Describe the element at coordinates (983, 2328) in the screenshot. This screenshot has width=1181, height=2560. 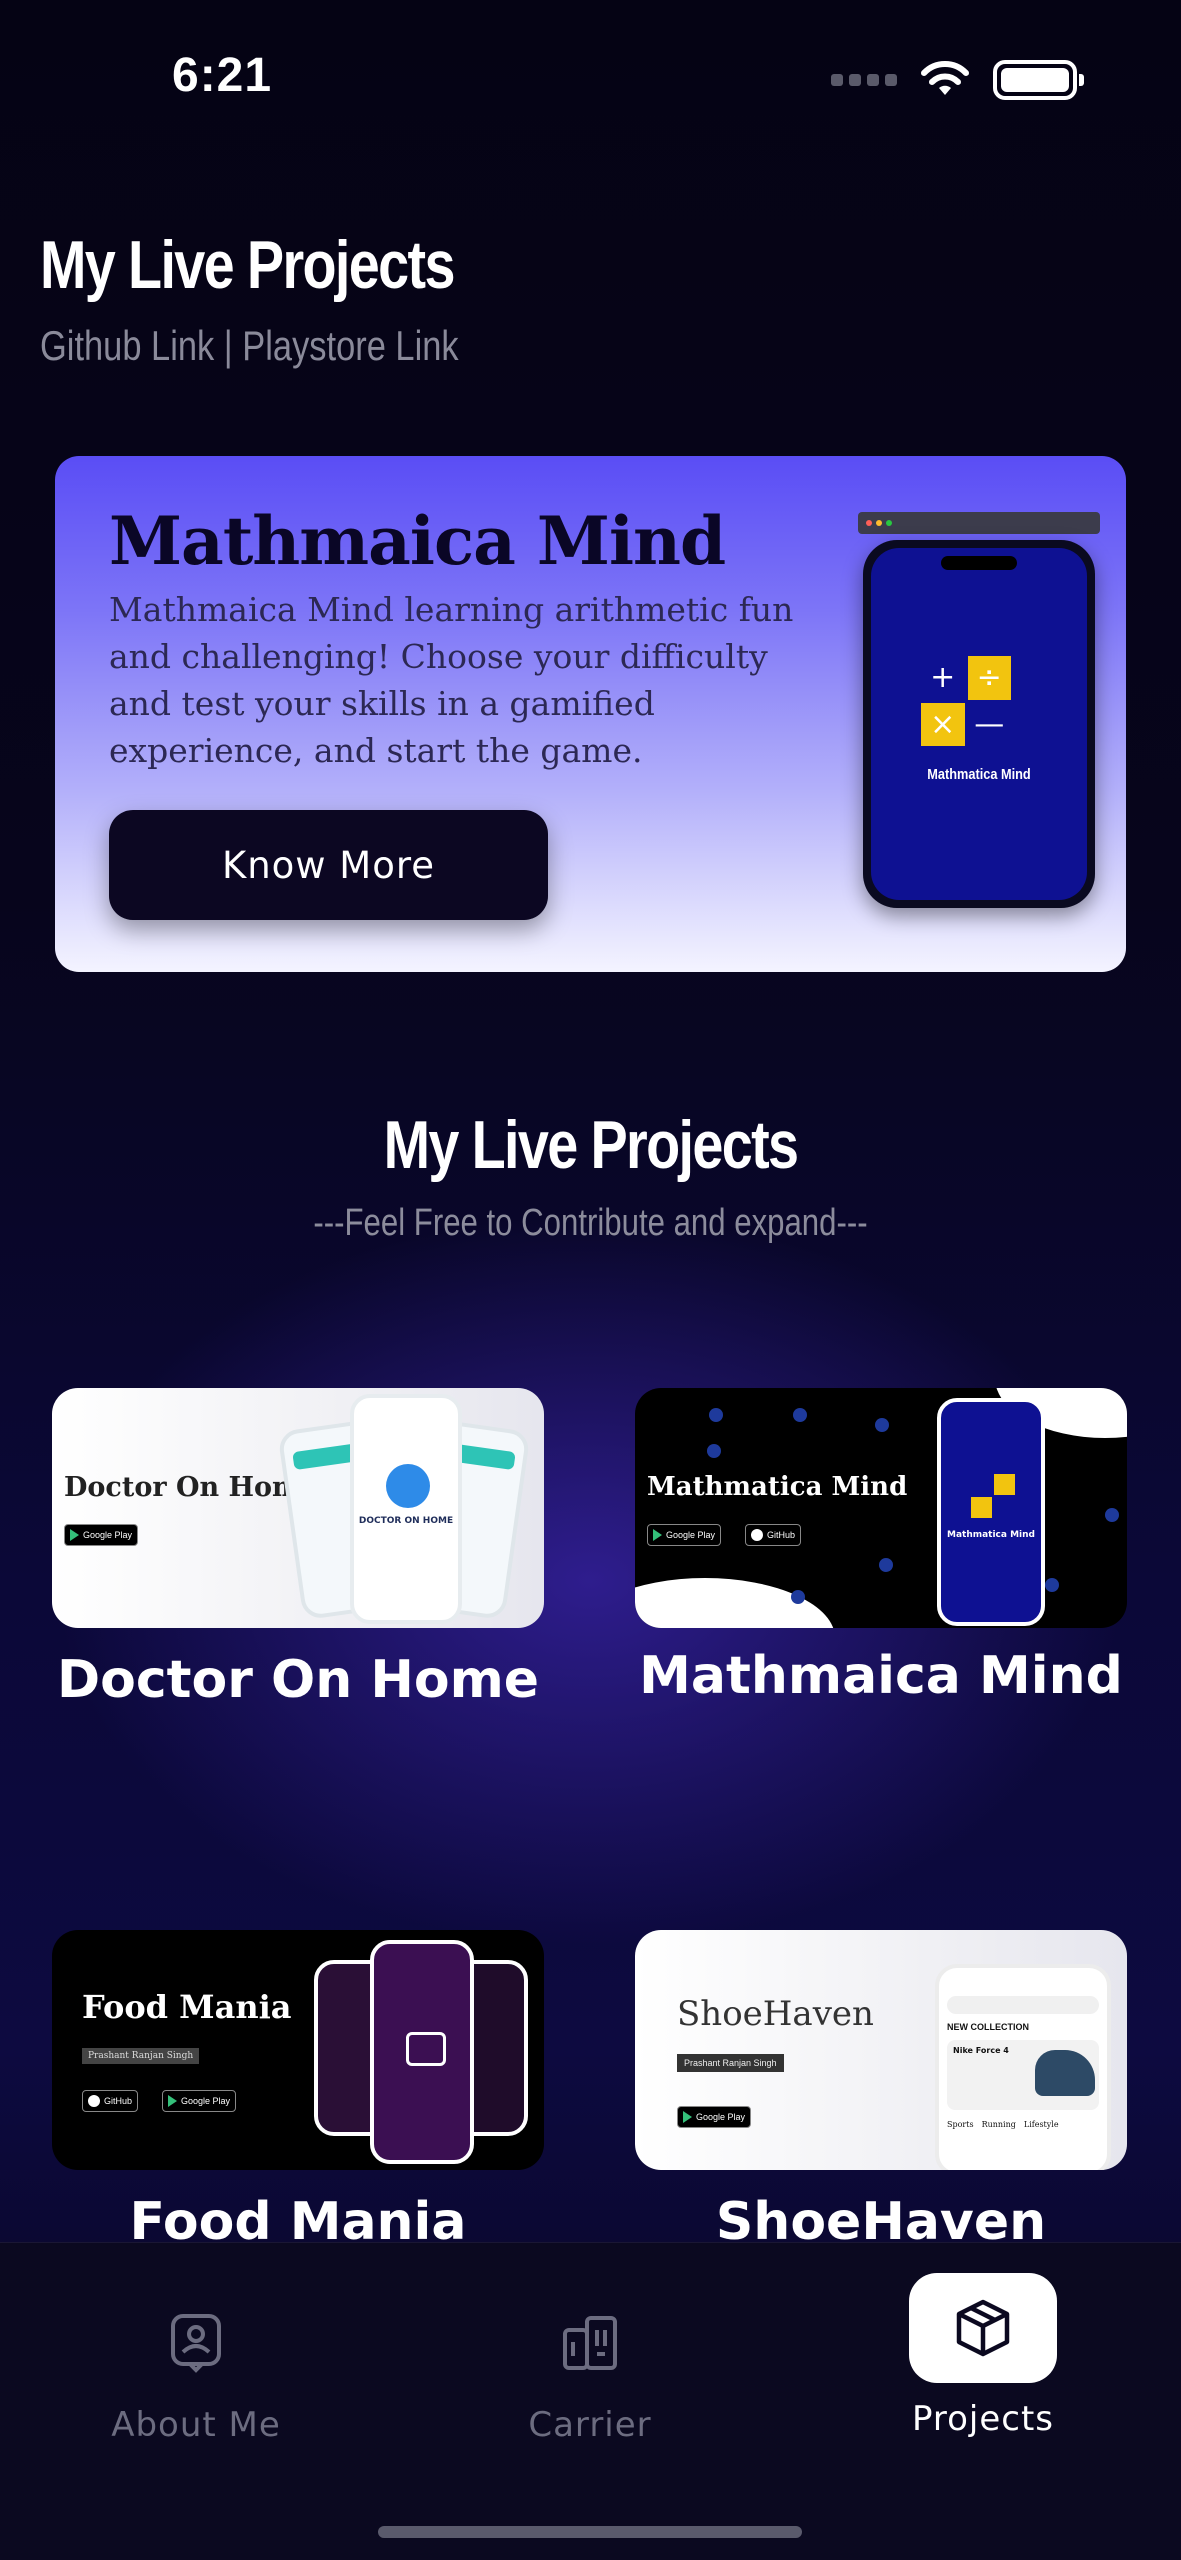
I see `package-box-icon` at that location.